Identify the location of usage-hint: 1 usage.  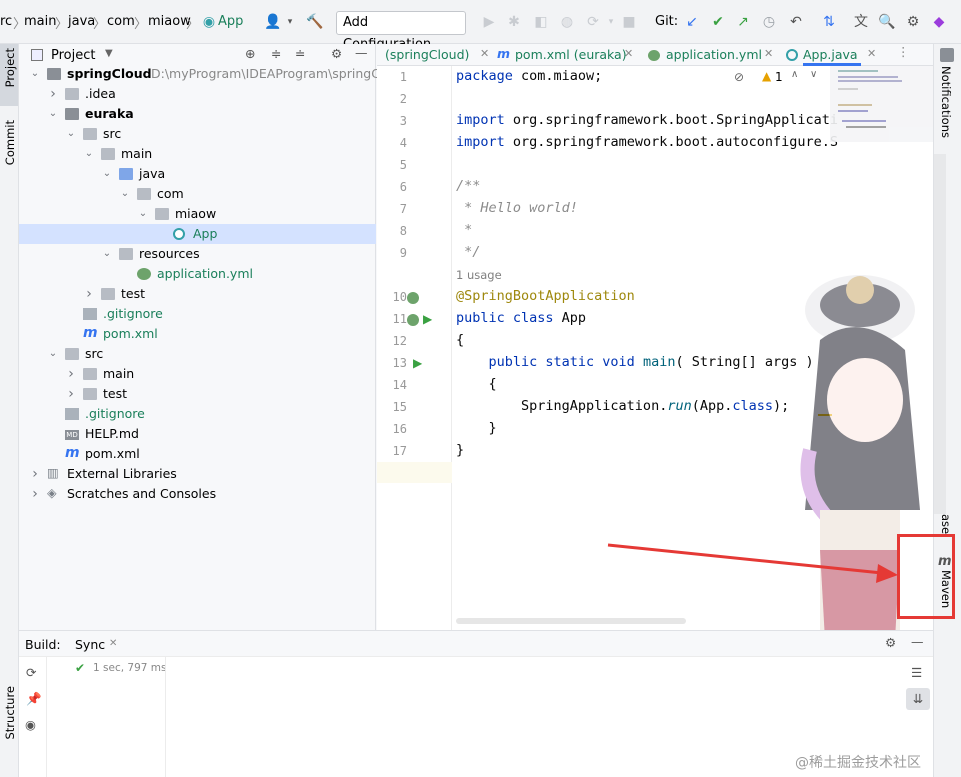
(479, 275).